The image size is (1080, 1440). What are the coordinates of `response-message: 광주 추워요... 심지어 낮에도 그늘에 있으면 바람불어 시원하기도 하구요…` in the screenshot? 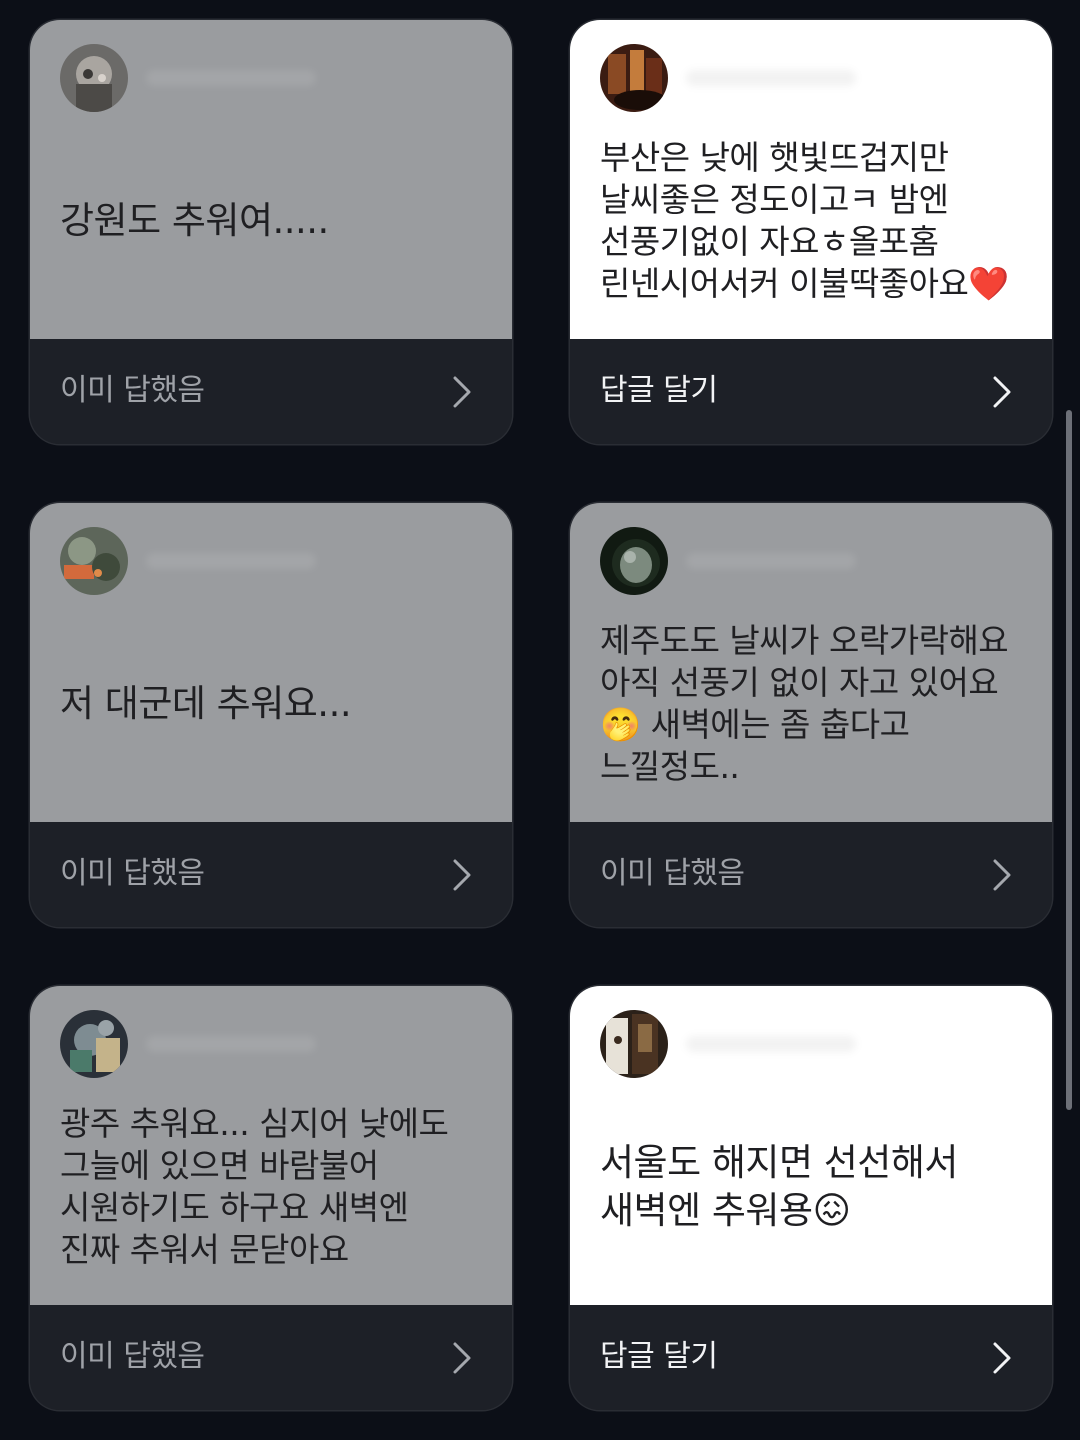 It's located at (254, 1186).